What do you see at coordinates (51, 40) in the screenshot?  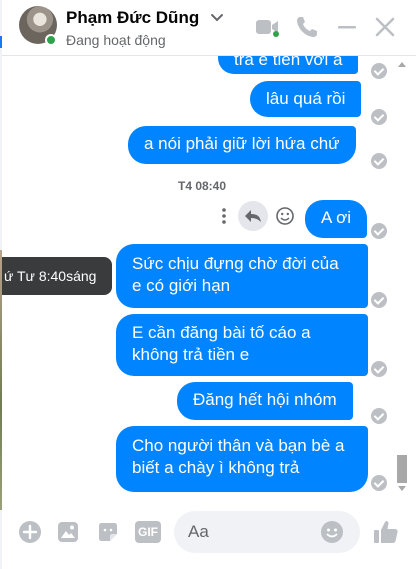 I see `online-status-dot` at bounding box center [51, 40].